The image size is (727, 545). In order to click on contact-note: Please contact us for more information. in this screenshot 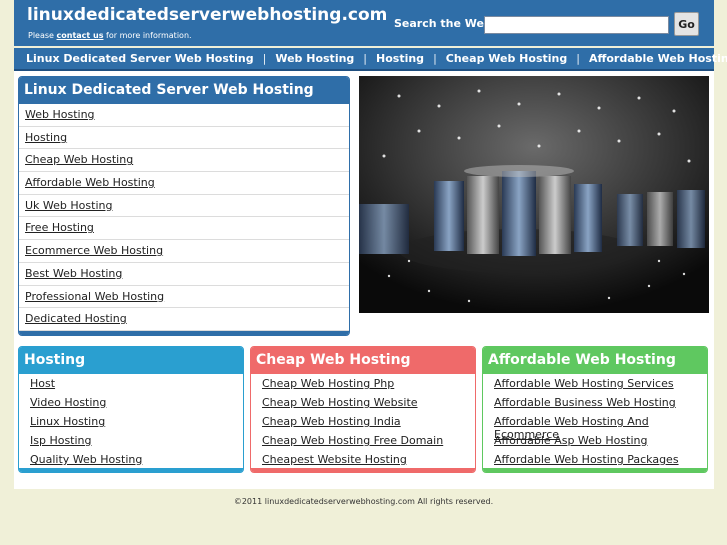, I will do `click(110, 35)`.